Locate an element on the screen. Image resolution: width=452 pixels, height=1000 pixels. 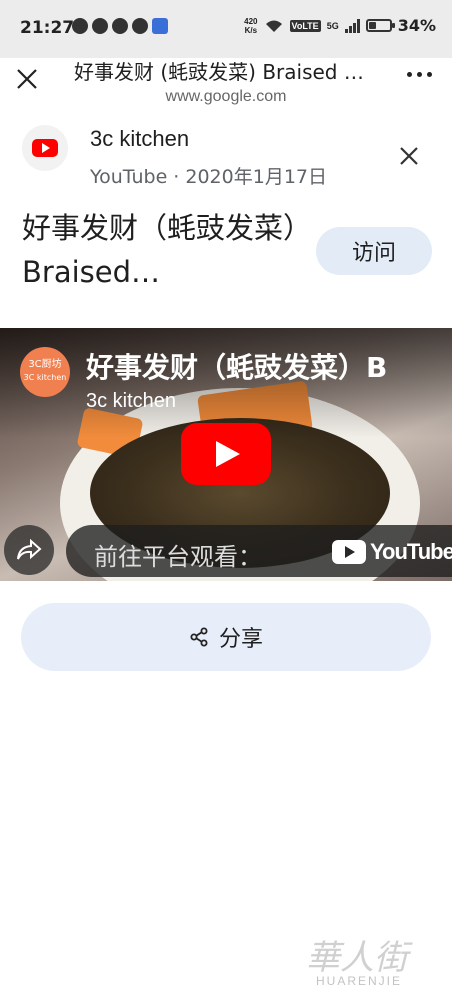
watermark-logo: 華人街 HUARENJIE is located at coordinates (375, 960).